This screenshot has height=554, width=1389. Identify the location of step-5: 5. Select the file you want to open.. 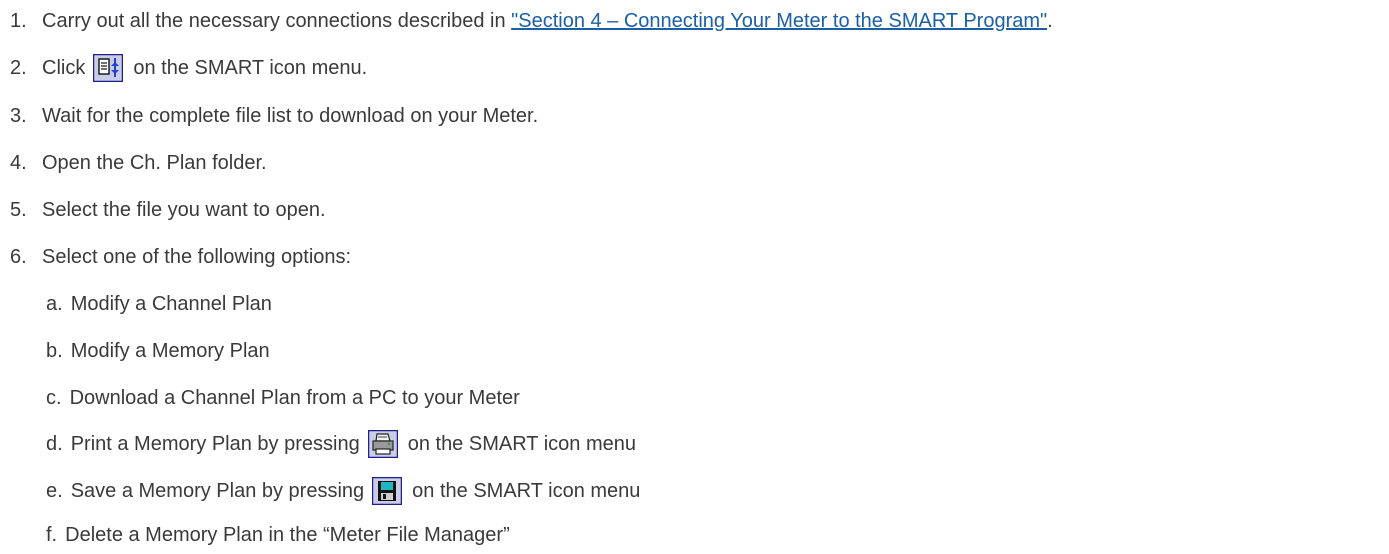
(163, 210).